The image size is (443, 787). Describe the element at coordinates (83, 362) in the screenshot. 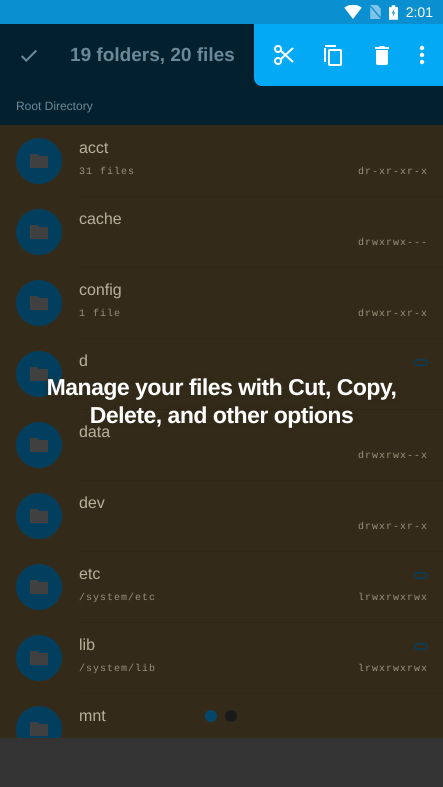

I see `file-name: d` at that location.